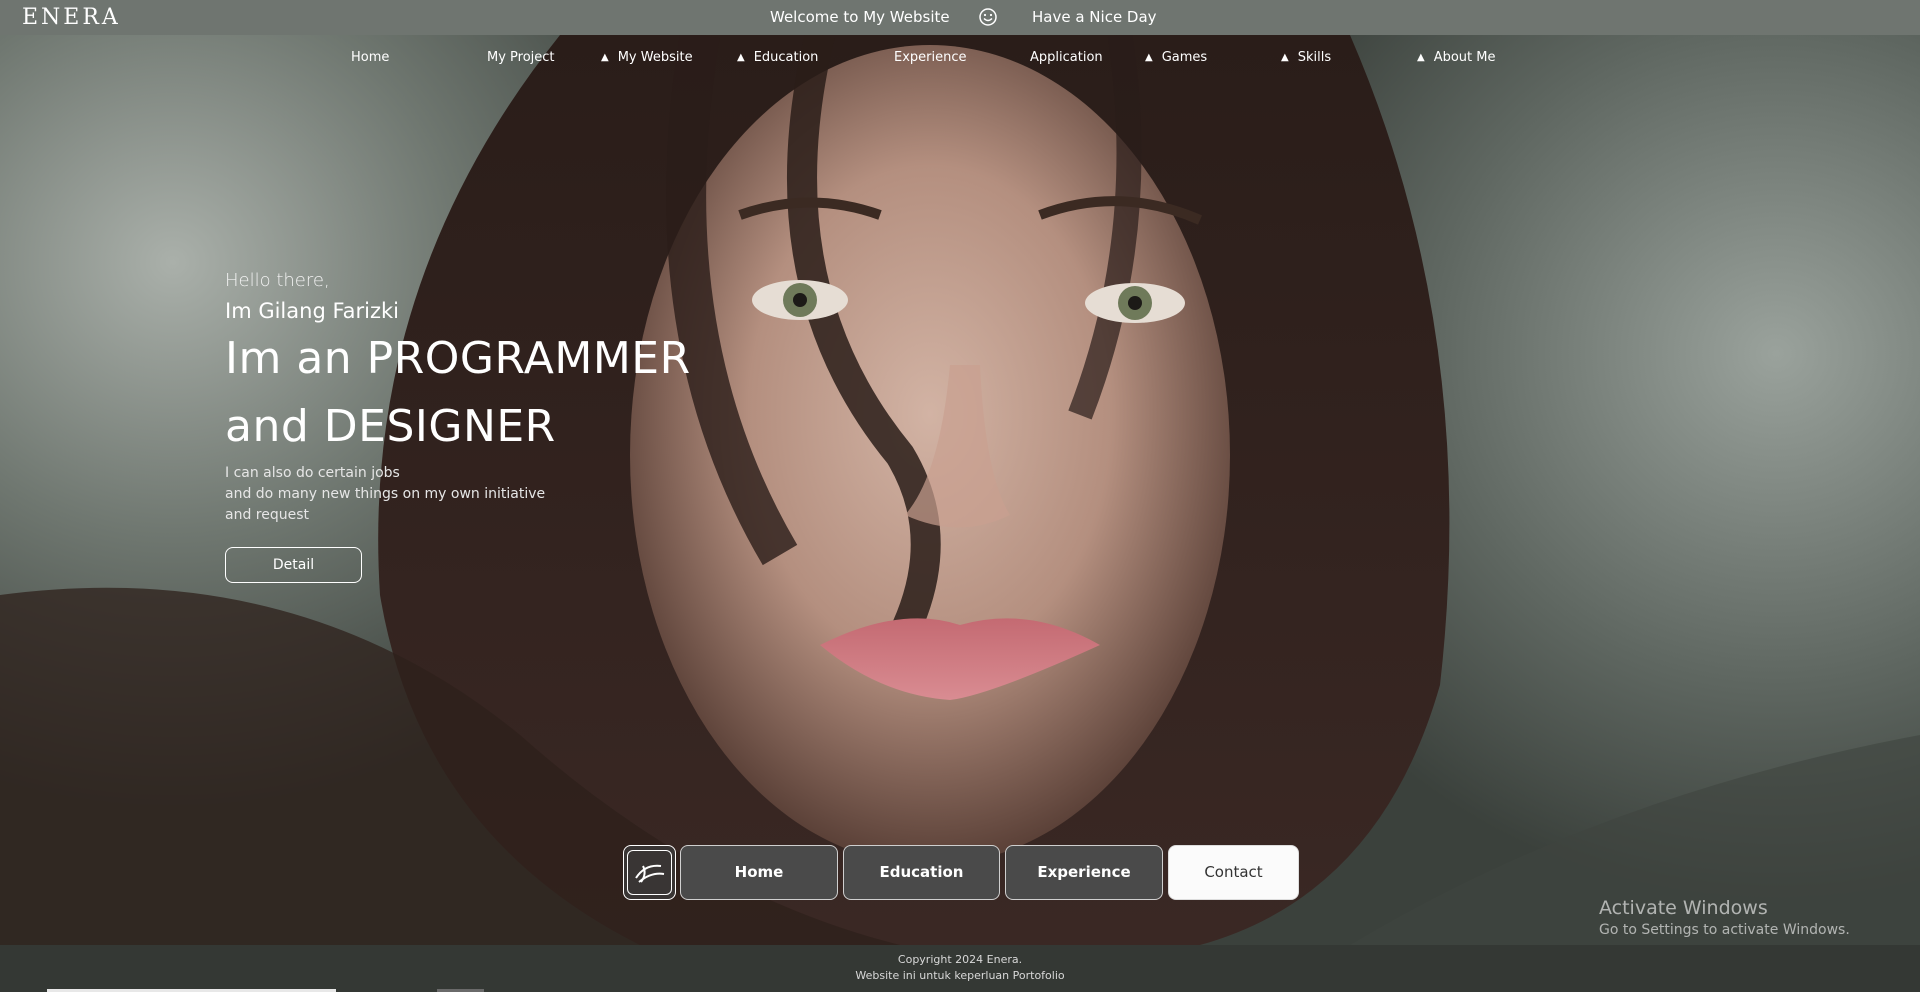  I want to click on smile-icon, so click(988, 17).